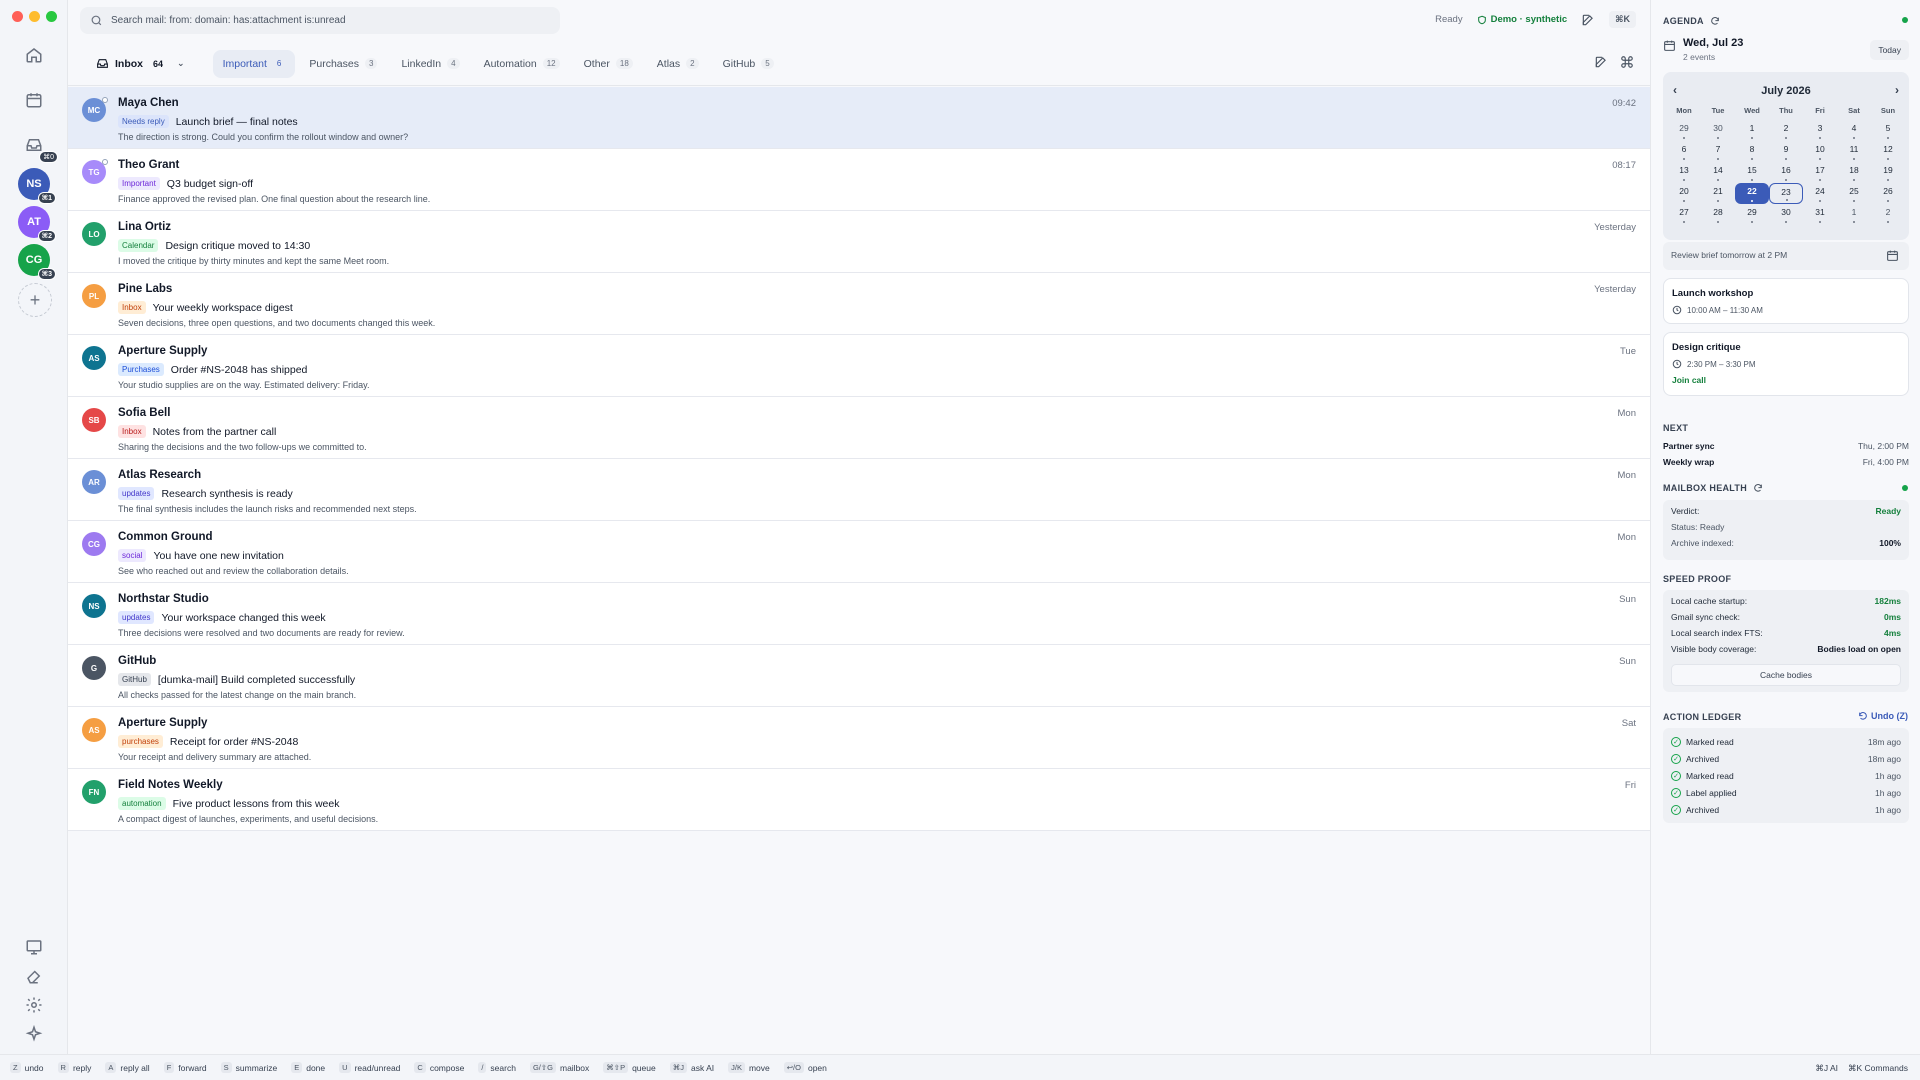 The width and height of the screenshot is (1920, 1080). Describe the element at coordinates (1786, 172) in the screenshot. I see `calendar-day: 16` at that location.